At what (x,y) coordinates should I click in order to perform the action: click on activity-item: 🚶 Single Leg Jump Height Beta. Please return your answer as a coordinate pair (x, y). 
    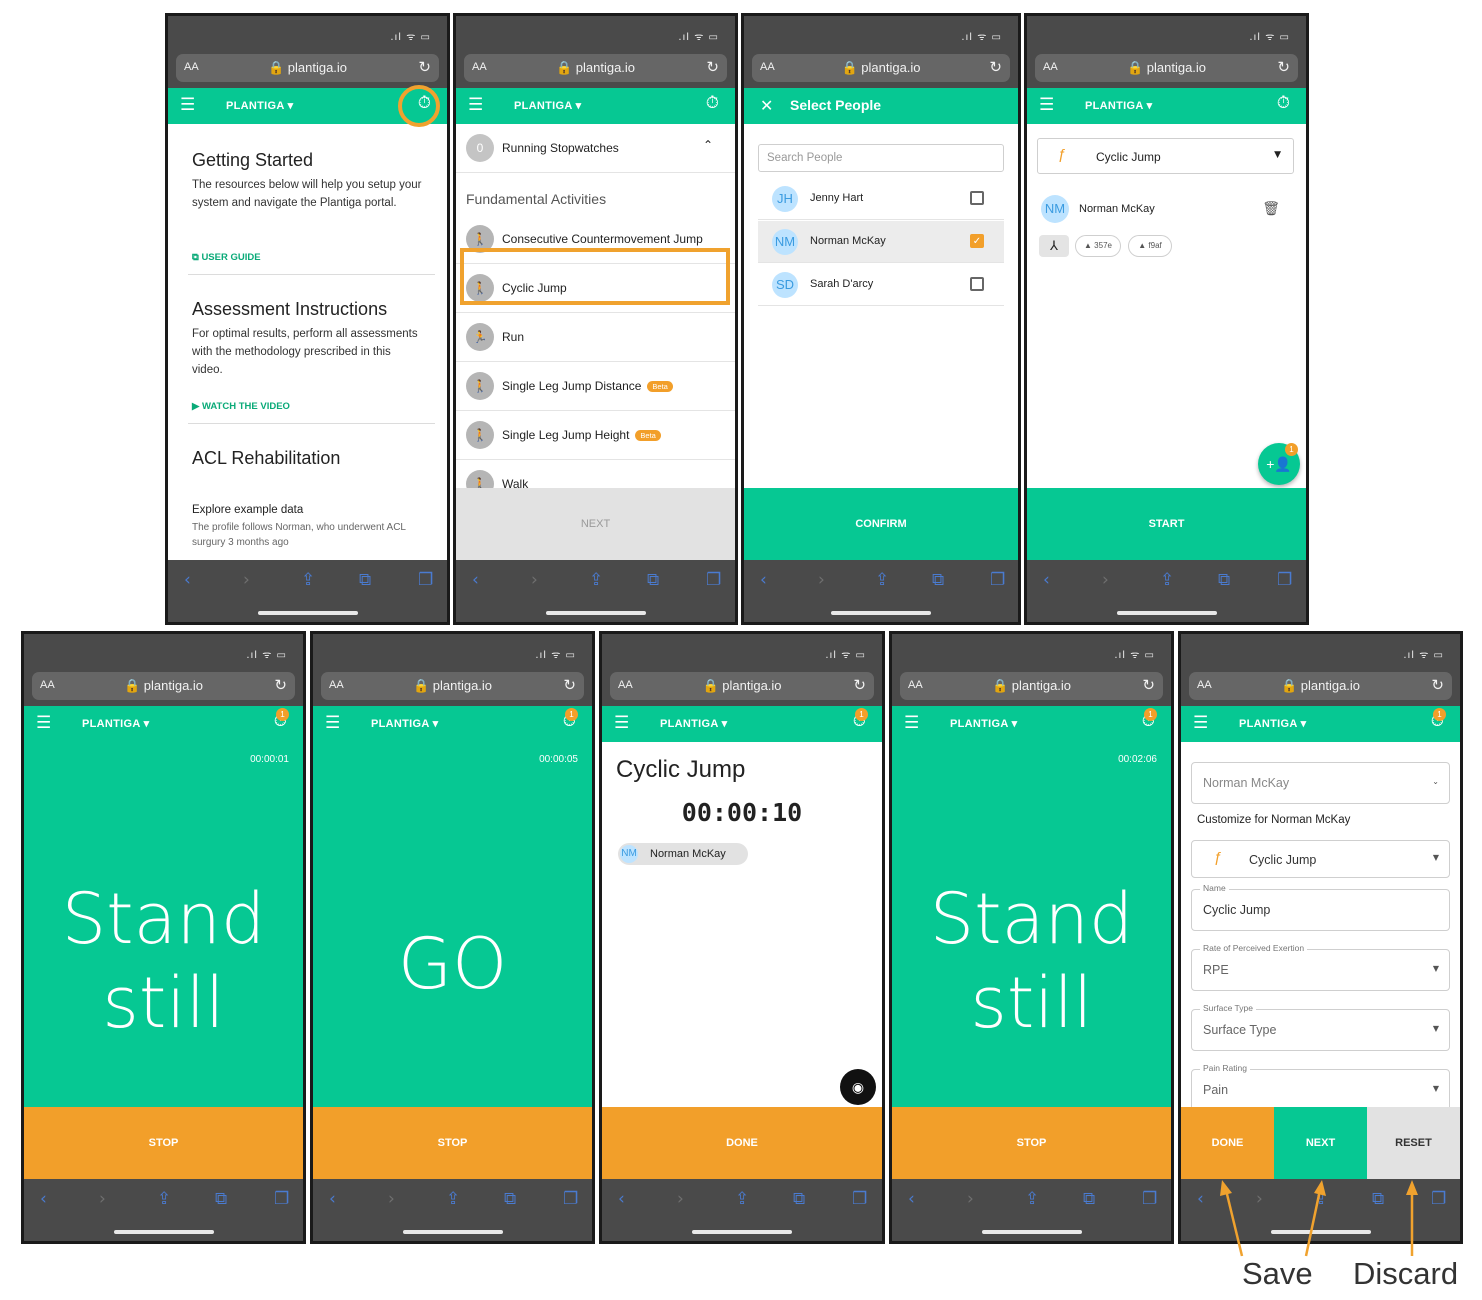
    Looking at the image, I should click on (595, 435).